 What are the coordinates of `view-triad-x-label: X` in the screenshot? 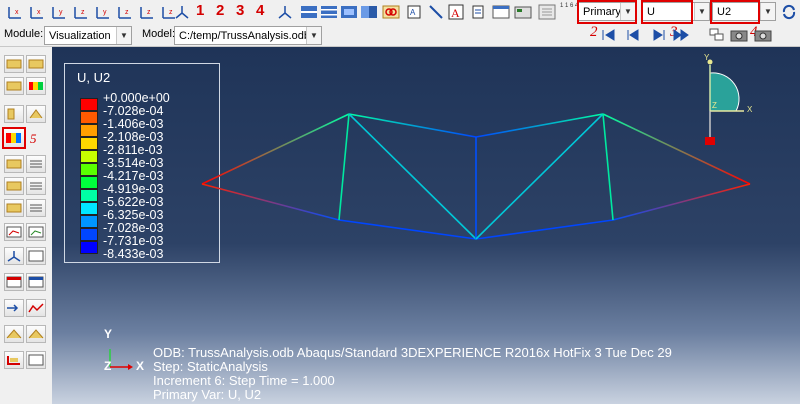 It's located at (750, 109).